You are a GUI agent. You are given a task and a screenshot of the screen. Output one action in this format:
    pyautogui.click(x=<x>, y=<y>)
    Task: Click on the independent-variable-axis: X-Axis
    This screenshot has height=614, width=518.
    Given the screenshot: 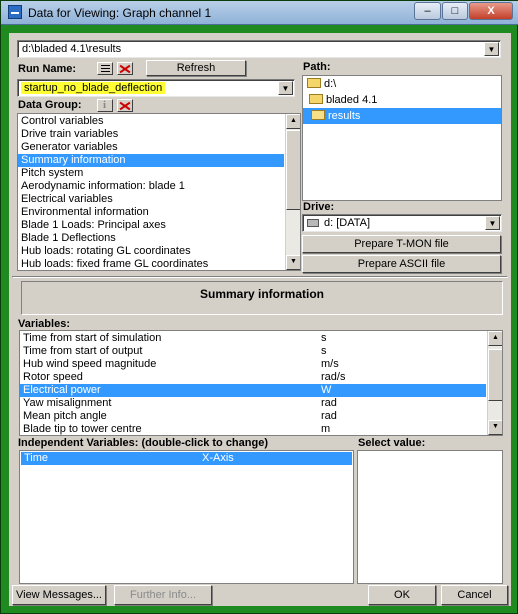 What is the action you would take?
    pyautogui.click(x=218, y=458)
    